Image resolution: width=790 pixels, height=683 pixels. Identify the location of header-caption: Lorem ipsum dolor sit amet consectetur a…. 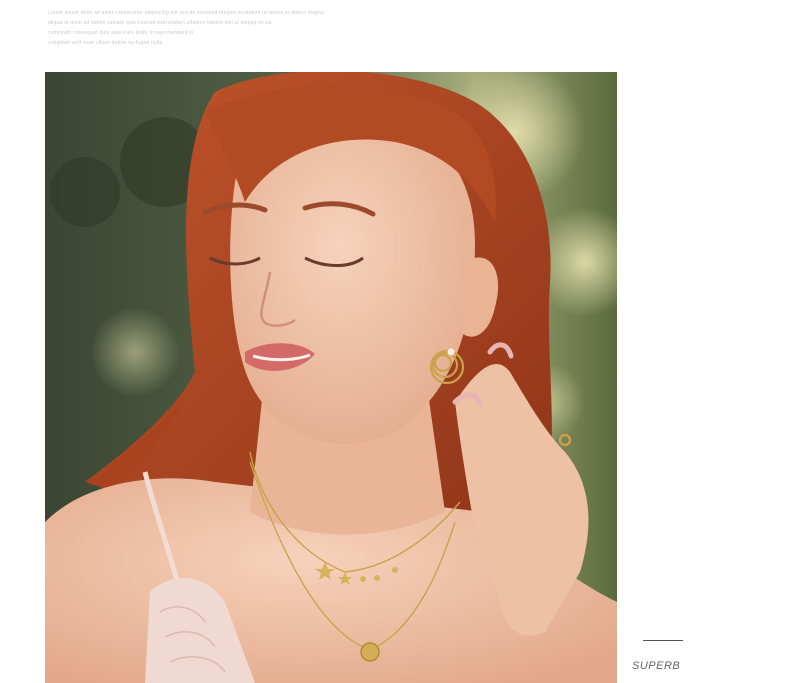
(193, 28).